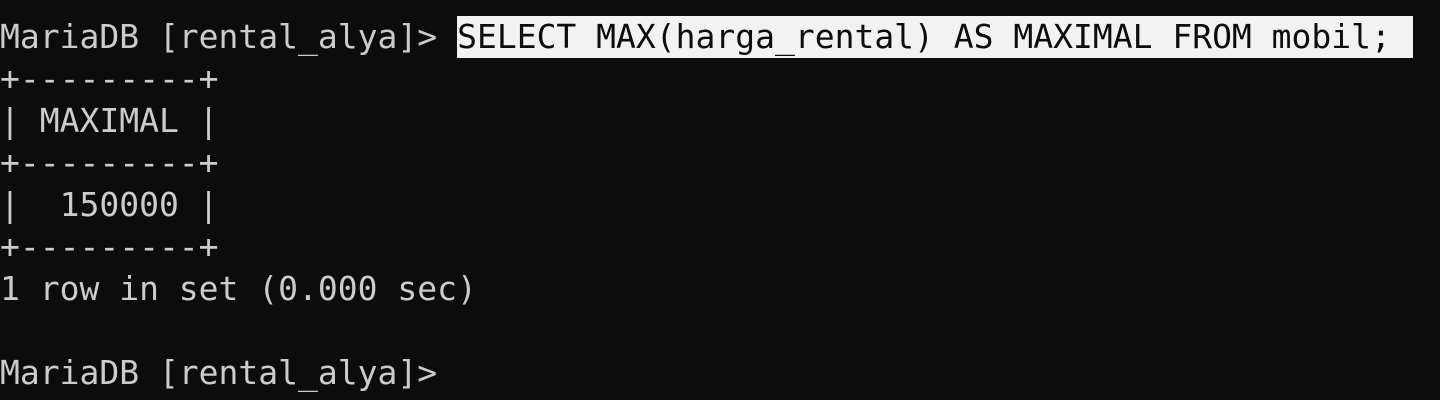 This screenshot has height=400, width=1440. I want to click on table-header-text: | MAXIMAL |, so click(109, 120).